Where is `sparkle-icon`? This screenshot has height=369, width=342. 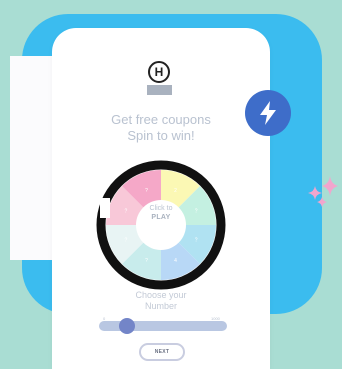 sparkle-icon is located at coordinates (323, 191).